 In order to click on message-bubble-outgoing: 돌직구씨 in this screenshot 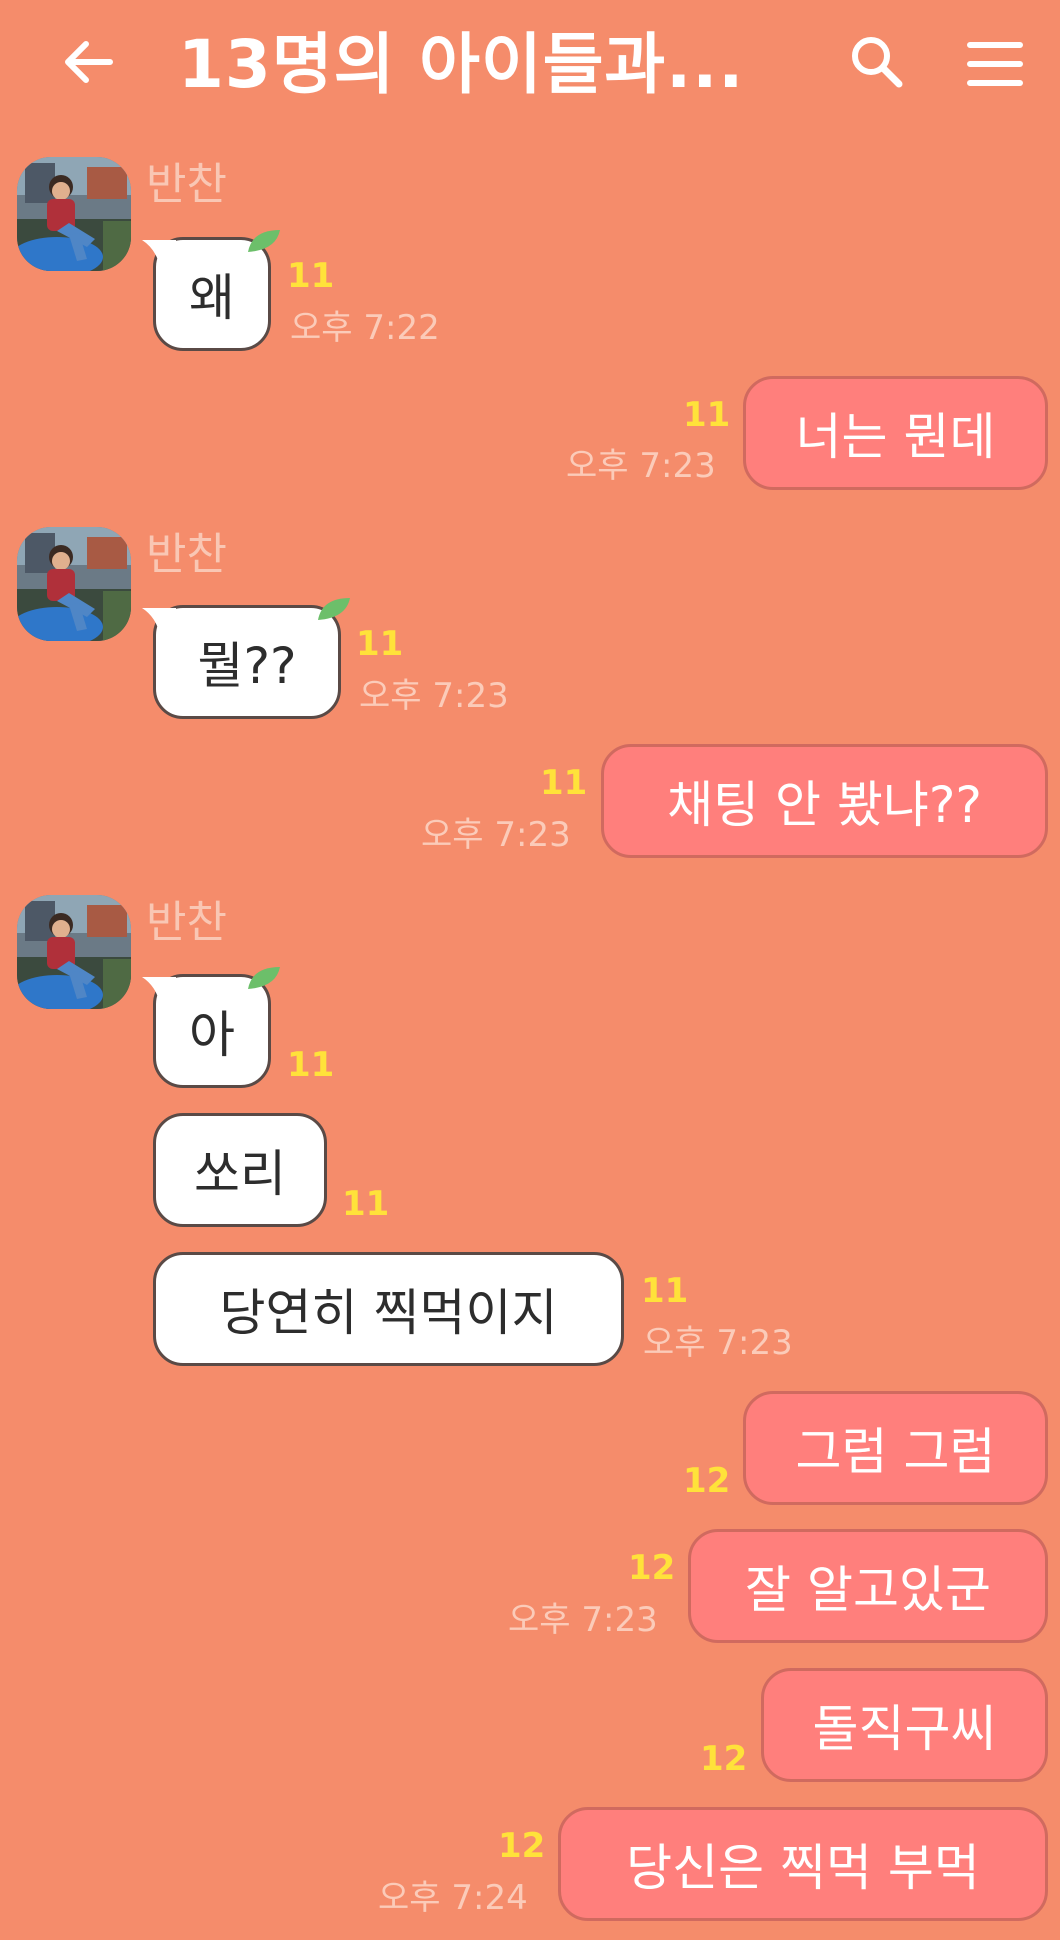, I will do `click(904, 1725)`.